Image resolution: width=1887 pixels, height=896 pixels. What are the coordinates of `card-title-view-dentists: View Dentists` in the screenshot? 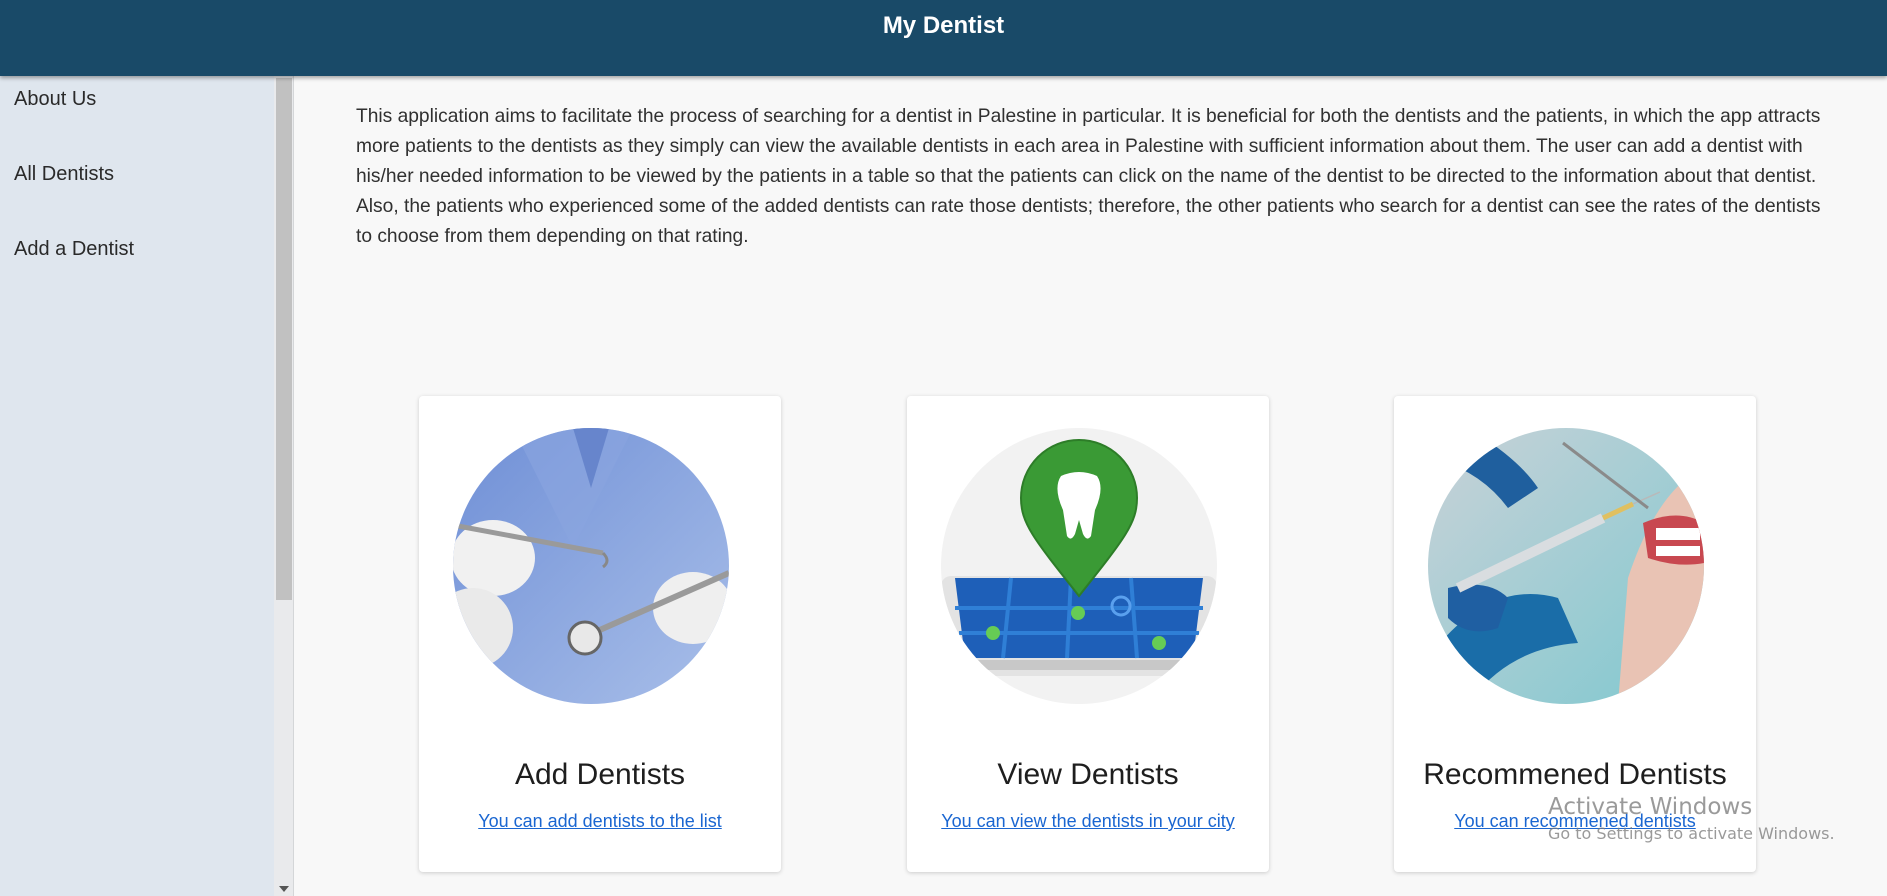 It's located at (1088, 774).